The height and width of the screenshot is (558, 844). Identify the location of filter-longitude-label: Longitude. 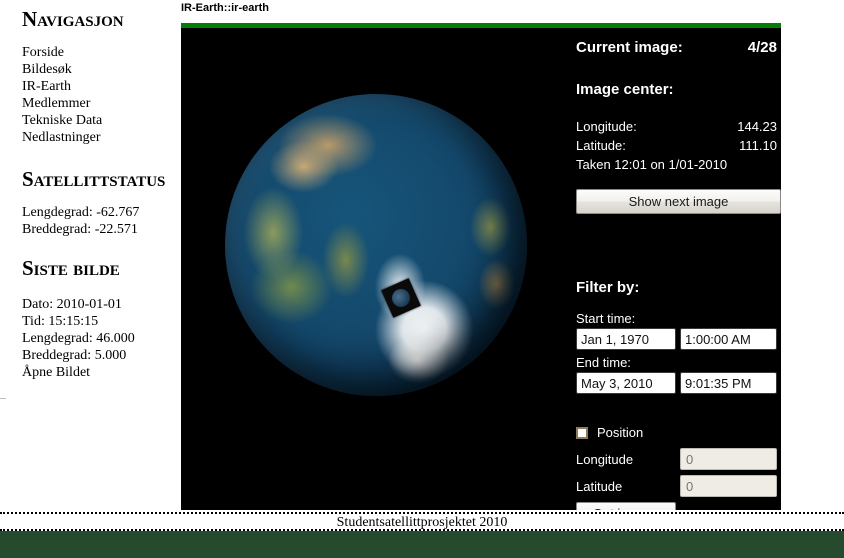
(605, 459).